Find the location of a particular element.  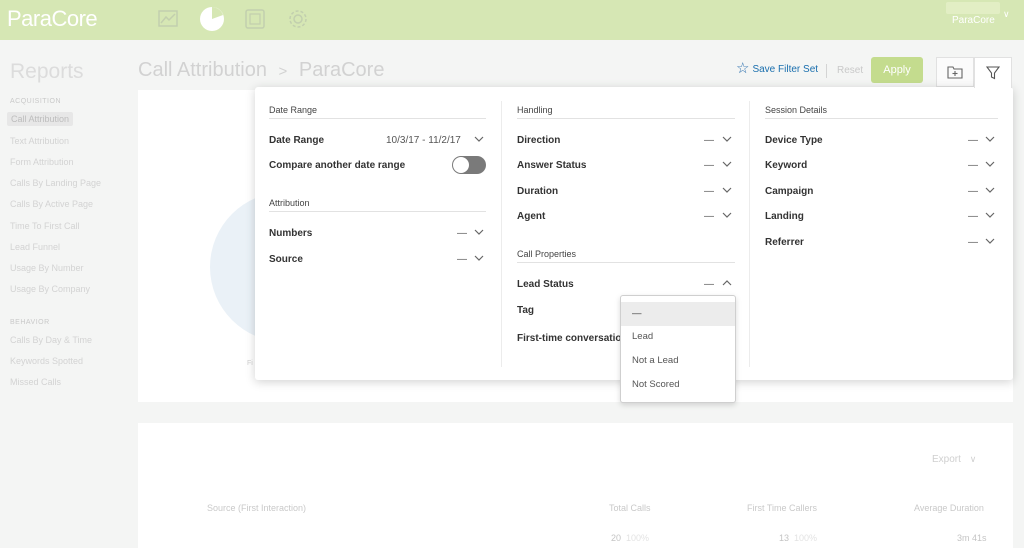

top-bar: ParaCore ParaCore ∨ is located at coordinates (512, 20).